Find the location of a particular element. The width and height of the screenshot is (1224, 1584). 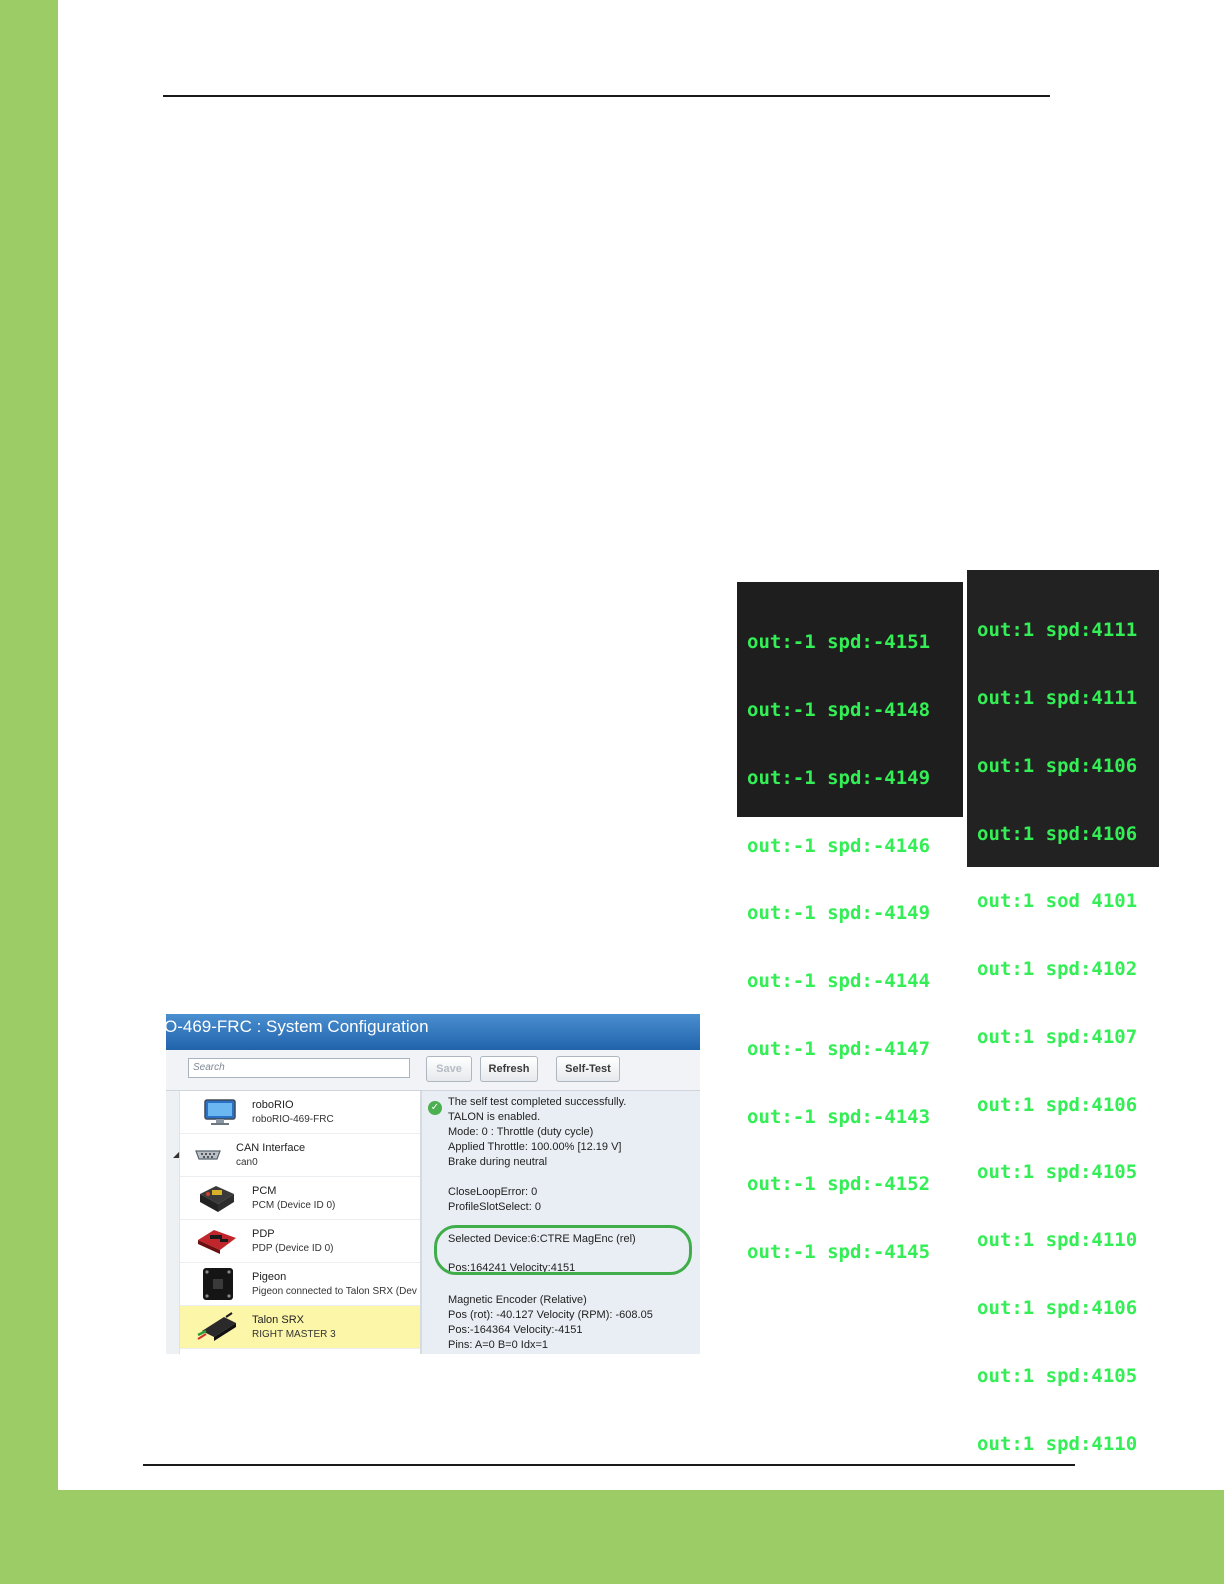

footer-rule is located at coordinates (609, 1465).